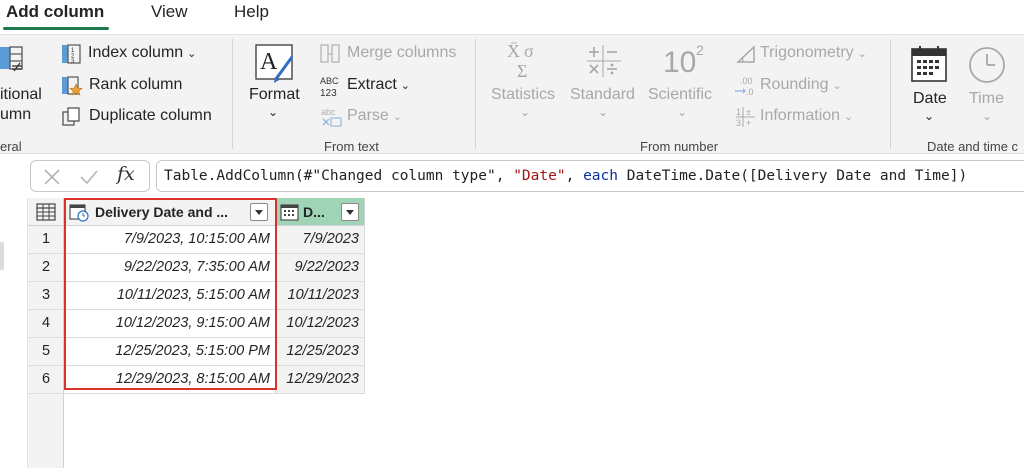 The image size is (1024, 468). What do you see at coordinates (679, 62) in the screenshot?
I see `svg-text: 10` at bounding box center [679, 62].